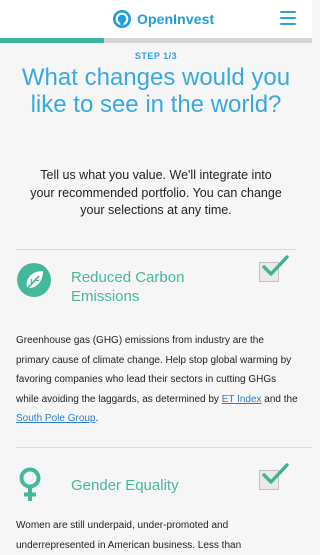 This screenshot has height=555, width=320. Describe the element at coordinates (34, 280) in the screenshot. I see `leaf-icon` at that location.